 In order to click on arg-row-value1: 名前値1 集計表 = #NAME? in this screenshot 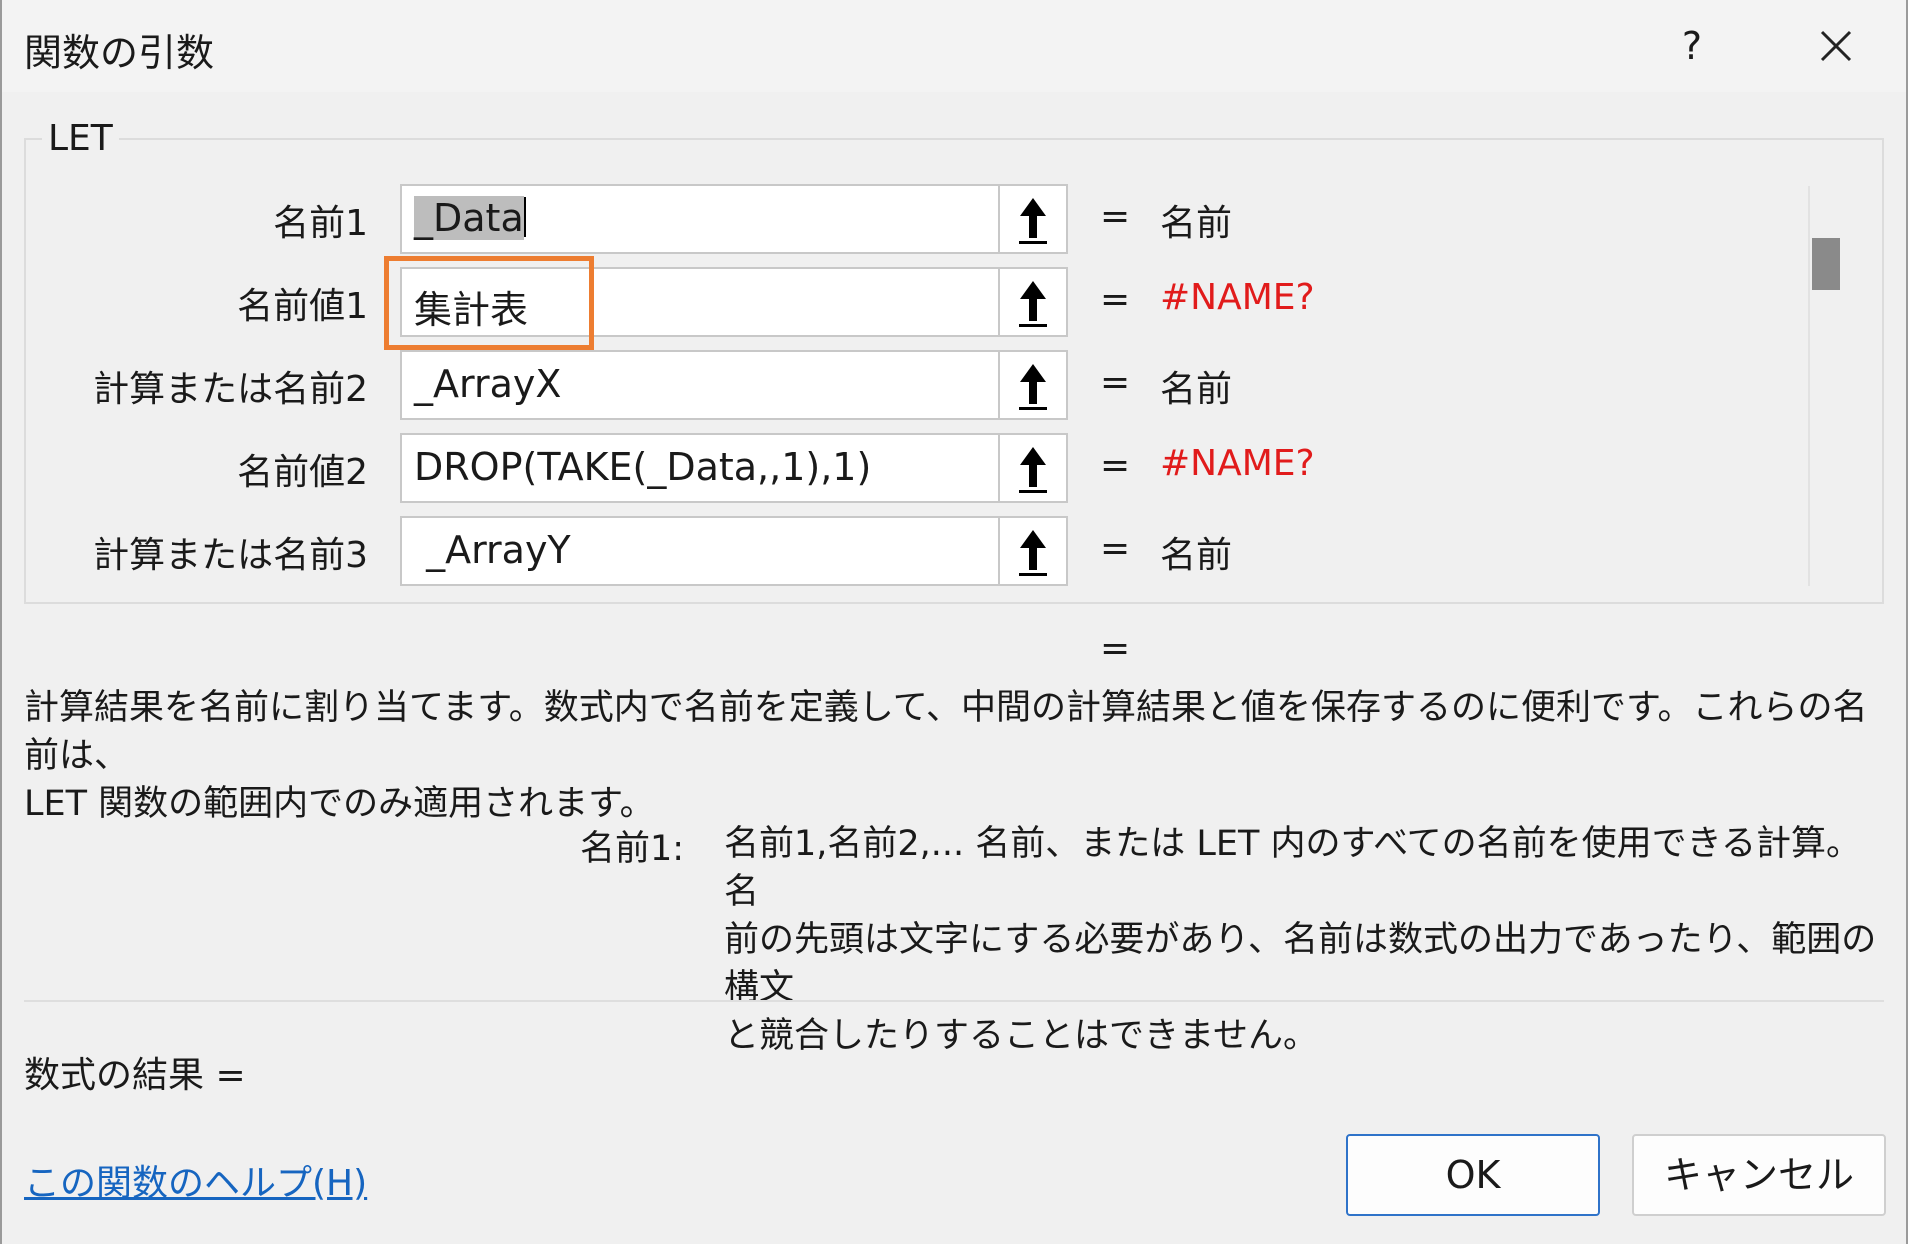, I will do `click(732, 302)`.